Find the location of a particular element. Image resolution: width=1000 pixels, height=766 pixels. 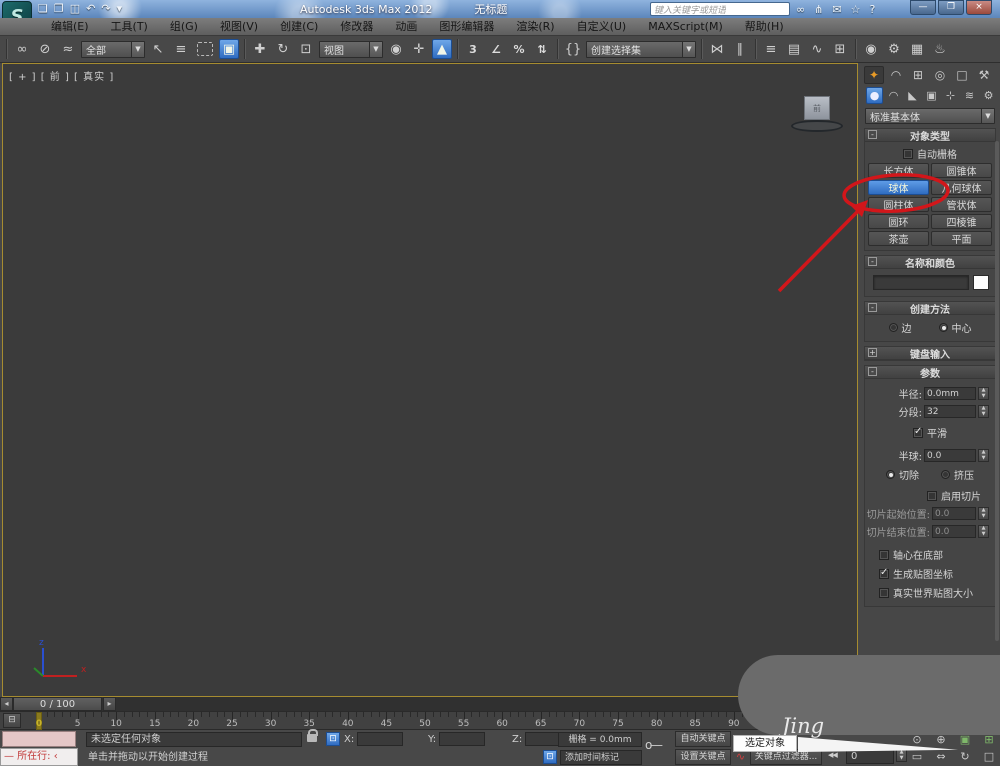

favorites-star-icon: ☆ is located at coordinates (856, 9).